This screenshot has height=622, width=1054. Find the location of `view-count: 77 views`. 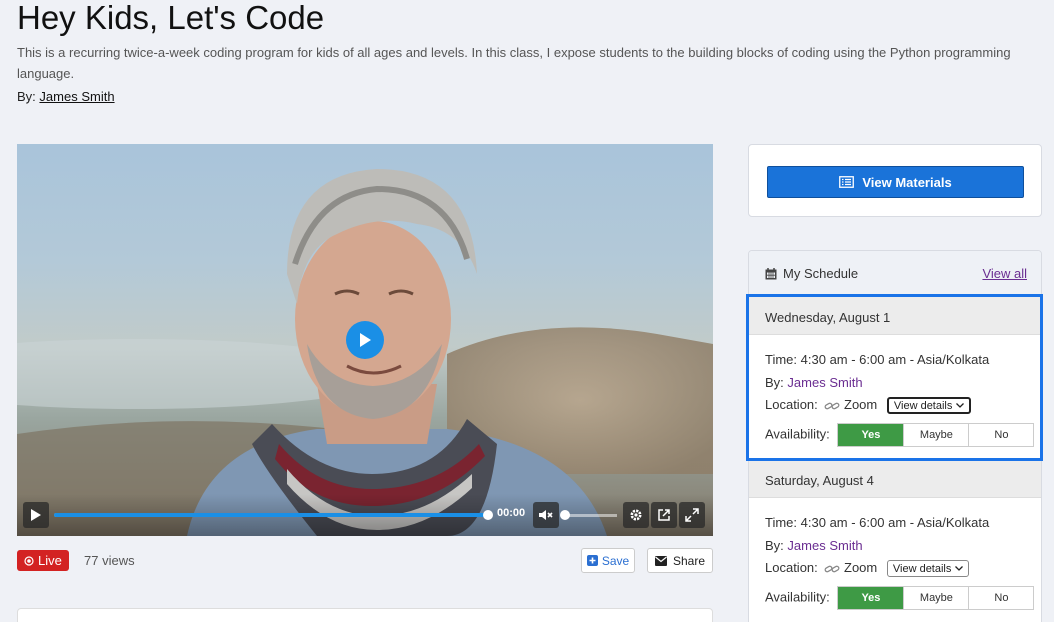

view-count: 77 views is located at coordinates (109, 560).